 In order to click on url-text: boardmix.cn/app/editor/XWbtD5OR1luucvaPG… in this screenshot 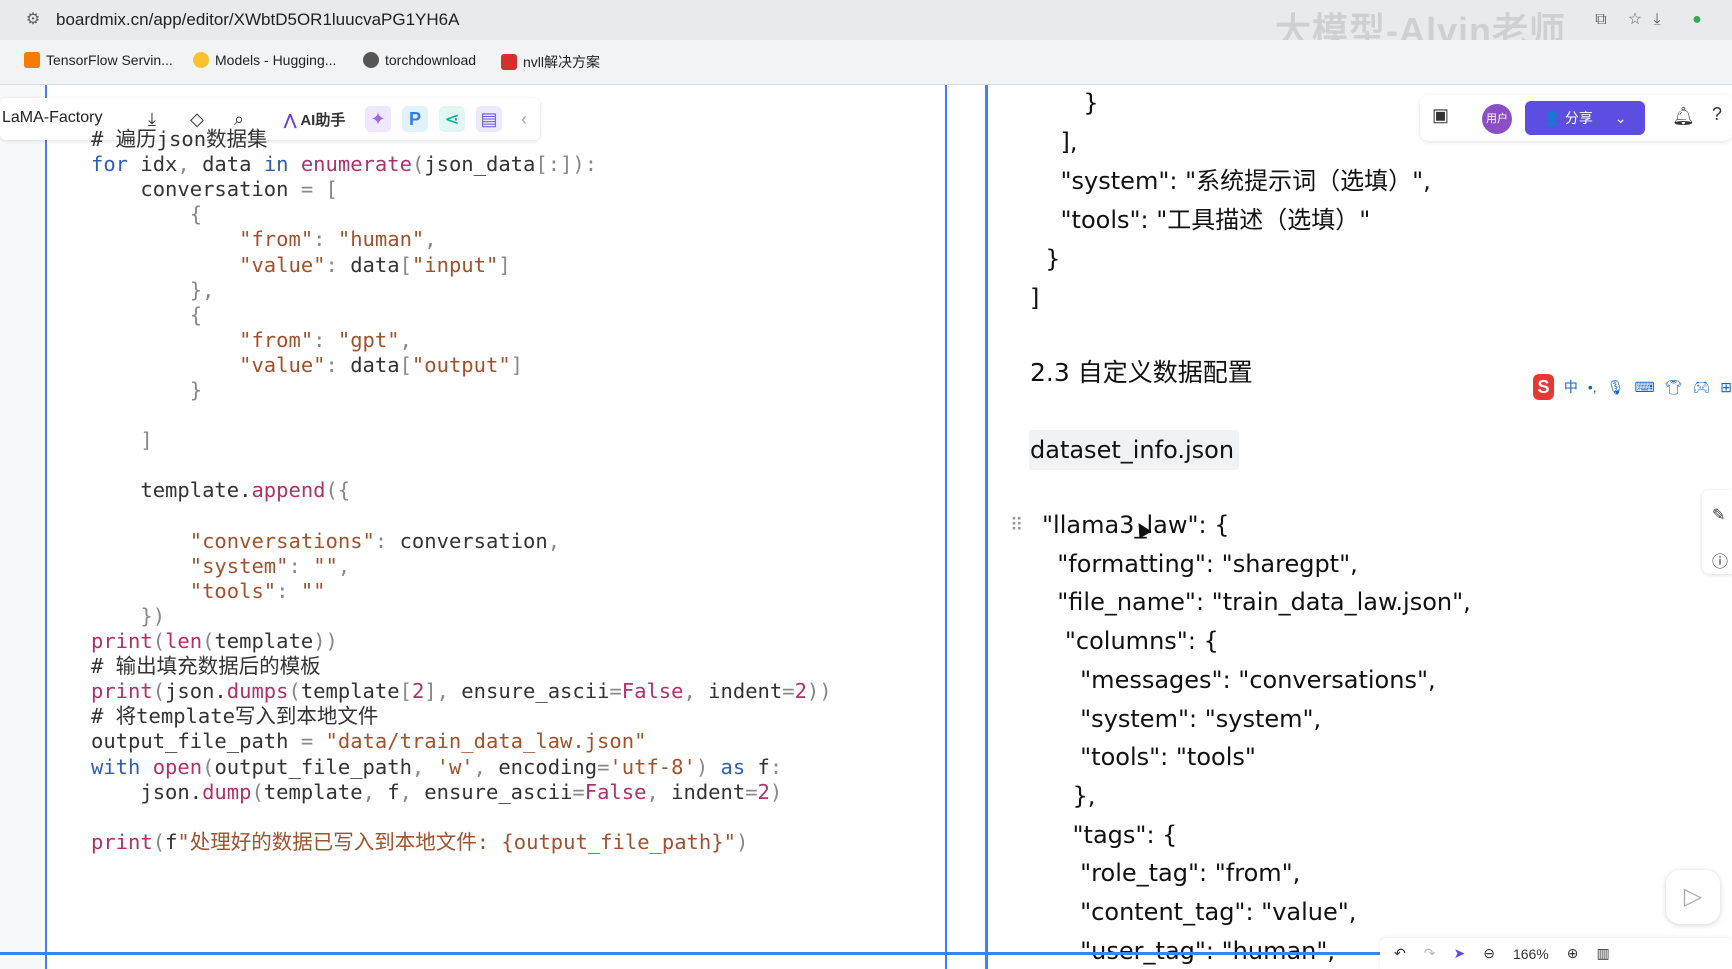, I will do `click(257, 20)`.